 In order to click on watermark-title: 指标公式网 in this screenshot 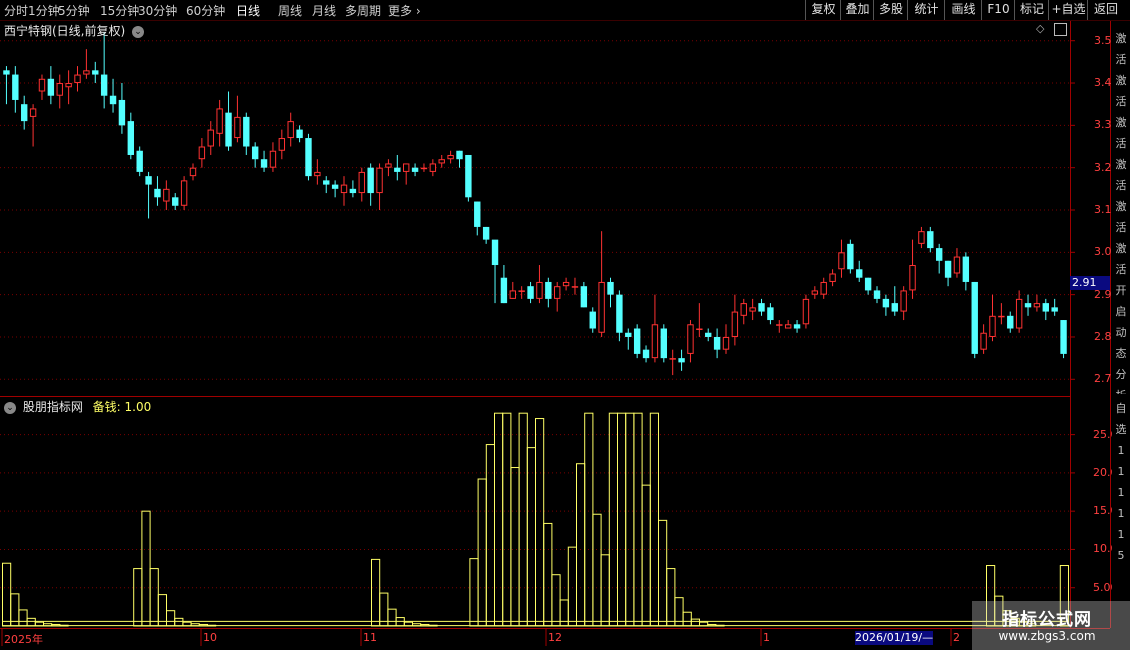, I will do `click(1047, 620)`.